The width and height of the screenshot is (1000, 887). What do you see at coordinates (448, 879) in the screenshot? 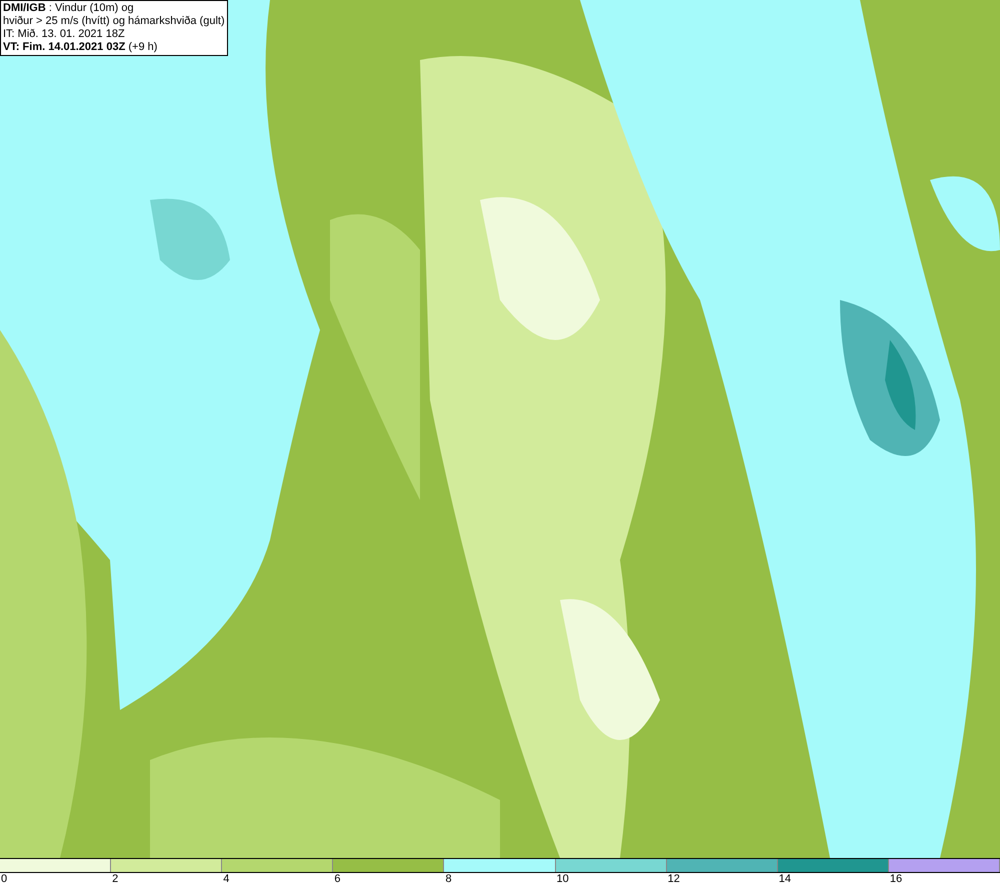
I see `legend-tick-label: 8` at bounding box center [448, 879].